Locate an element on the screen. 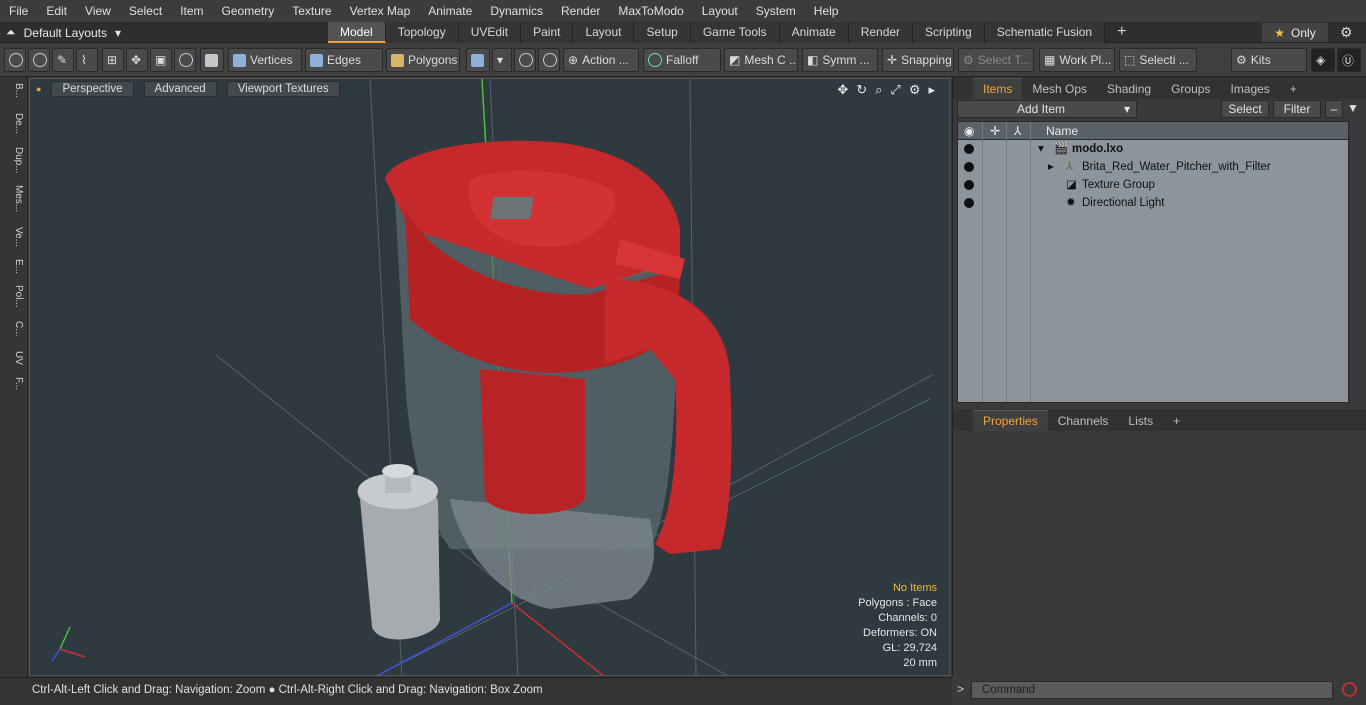 This screenshot has width=1366, height=705. tab-mesh-ops: Mesh Ops is located at coordinates (1059, 89).